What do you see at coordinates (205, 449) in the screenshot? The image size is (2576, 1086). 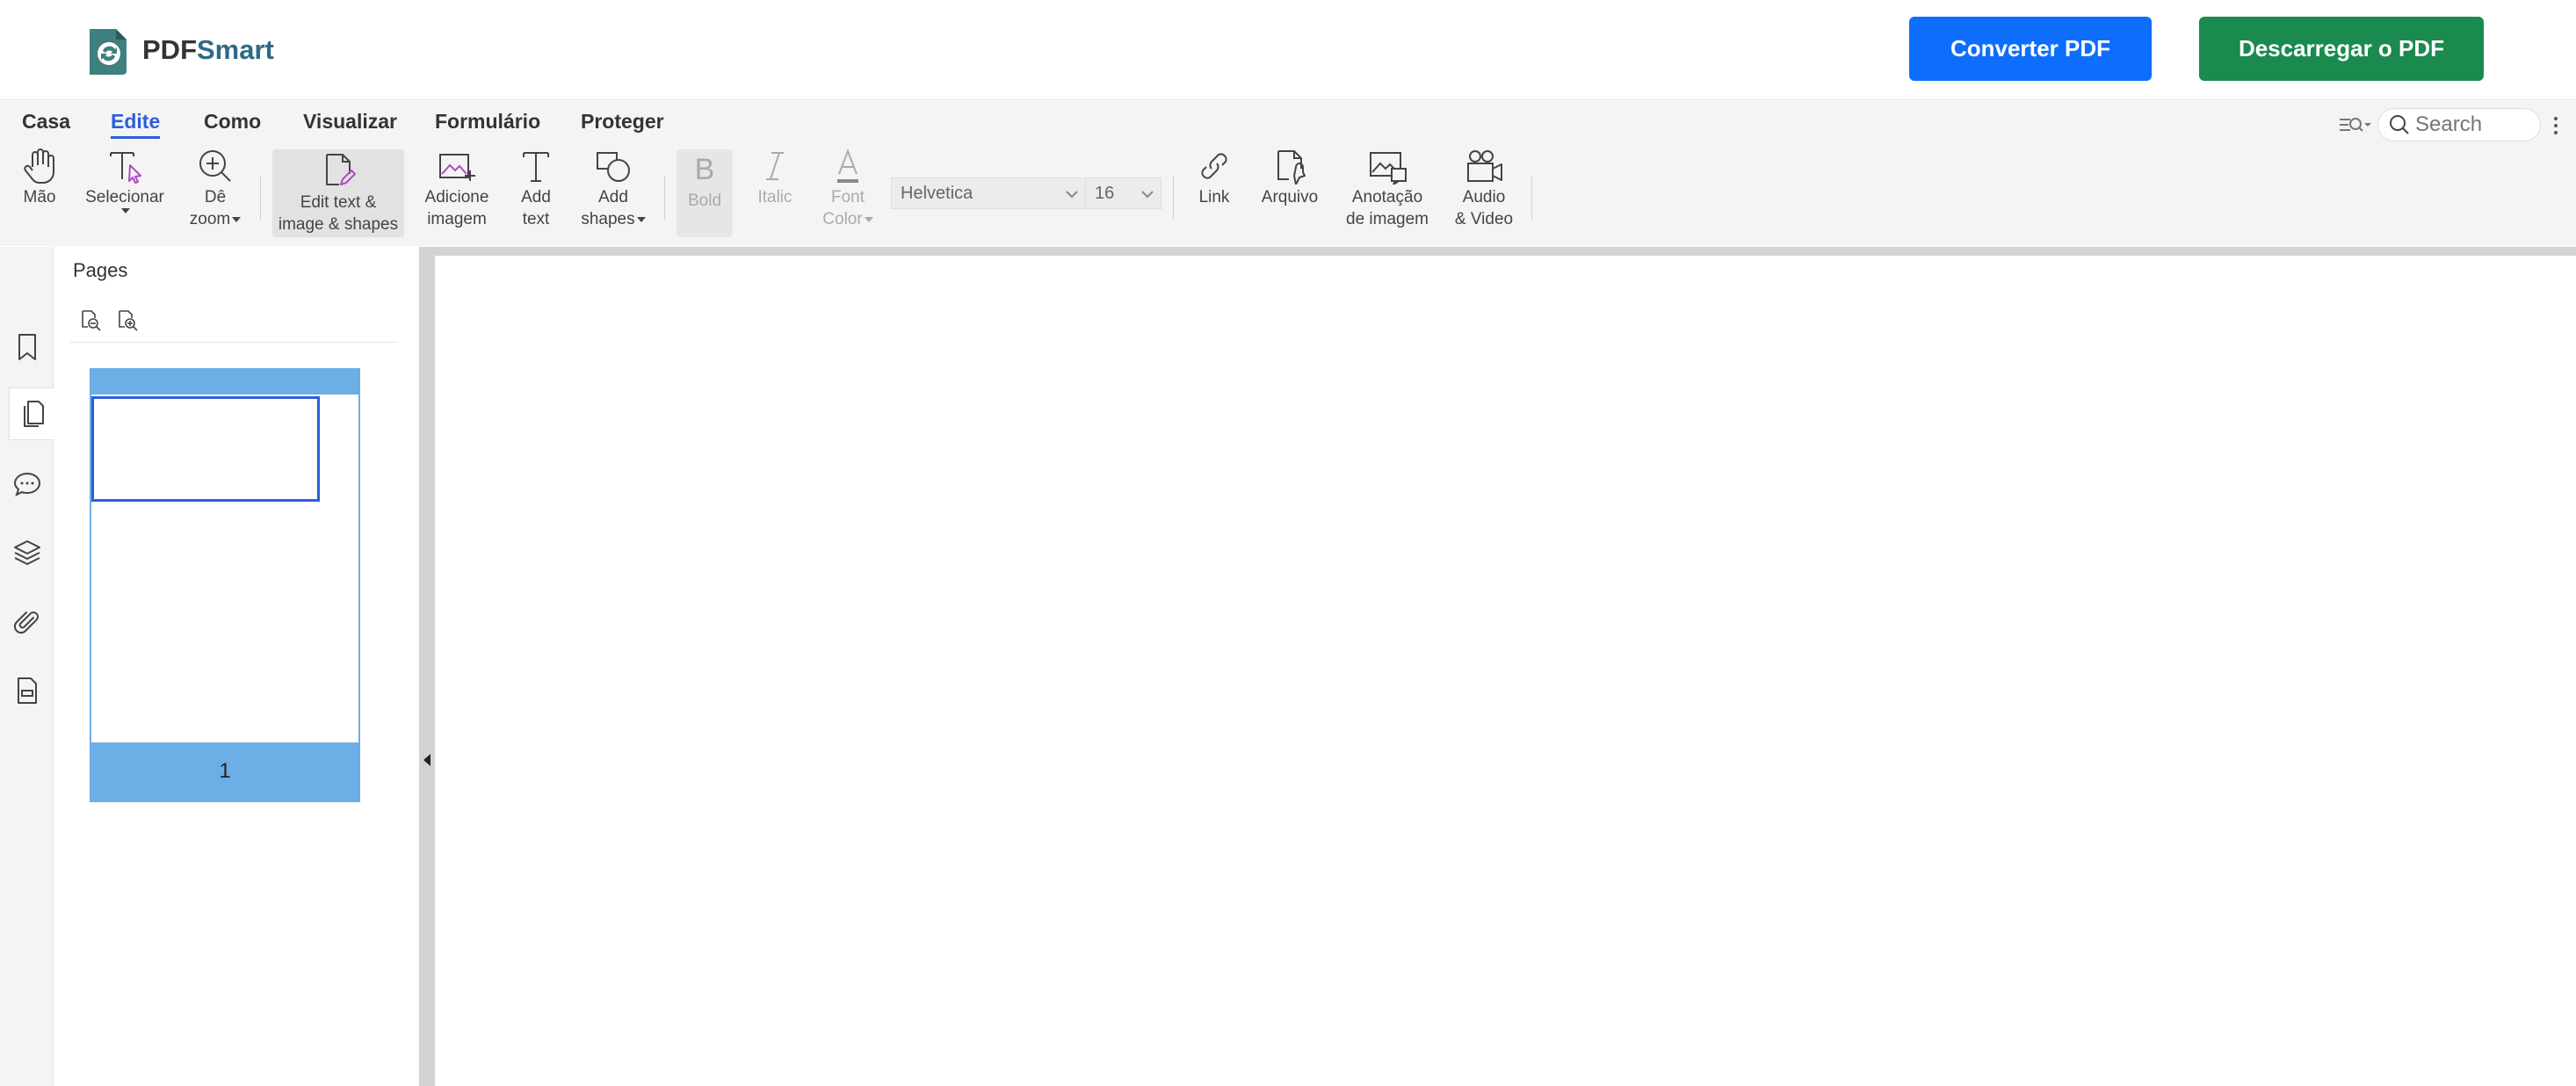 I see `thumbnail-viewport-indicator` at bounding box center [205, 449].